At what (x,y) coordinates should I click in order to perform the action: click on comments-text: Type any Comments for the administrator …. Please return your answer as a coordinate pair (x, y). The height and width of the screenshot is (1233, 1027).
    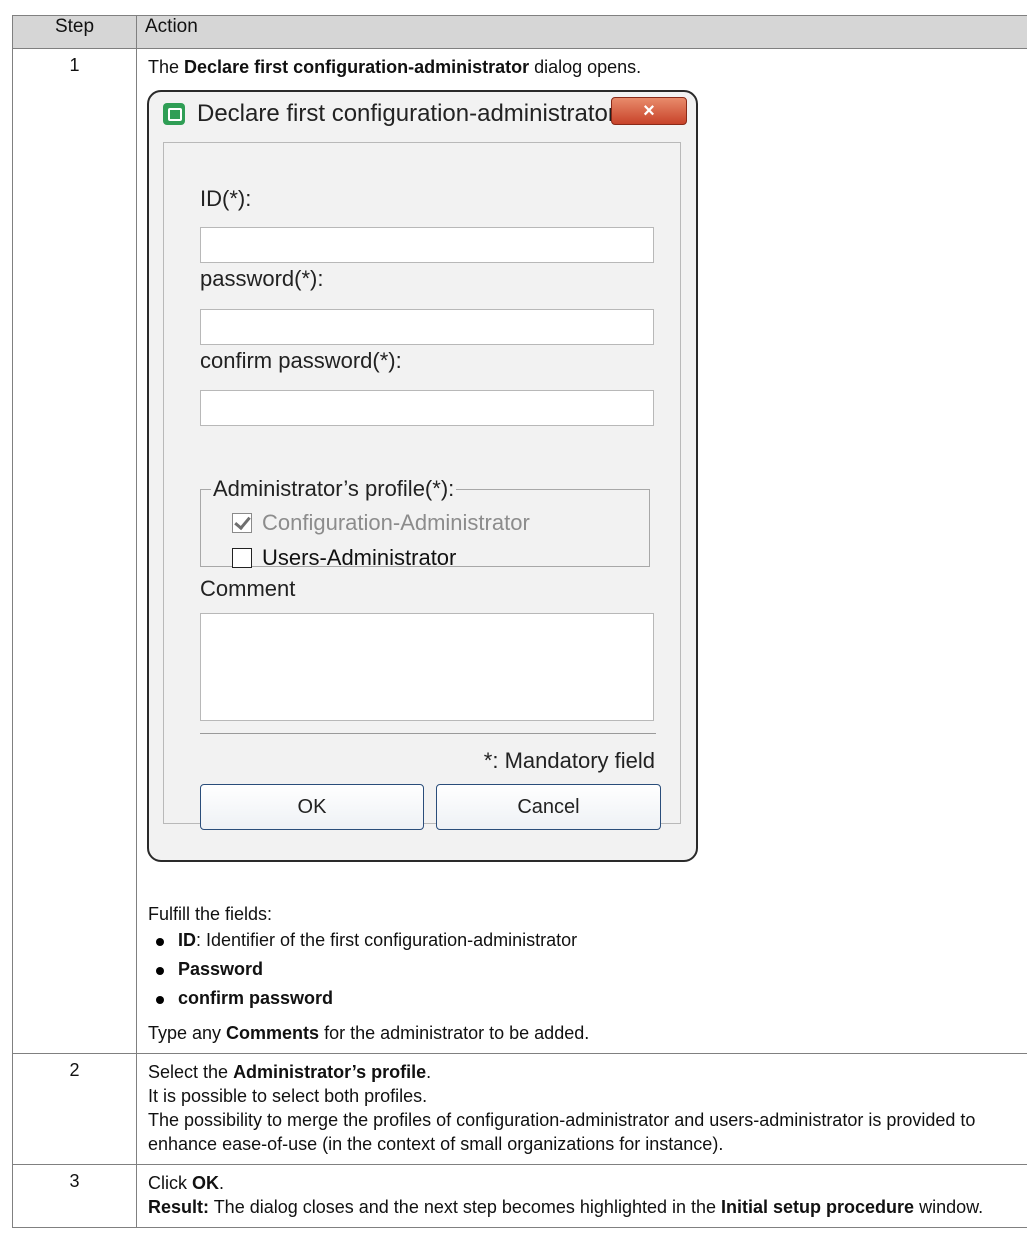
    Looking at the image, I should click on (369, 1033).